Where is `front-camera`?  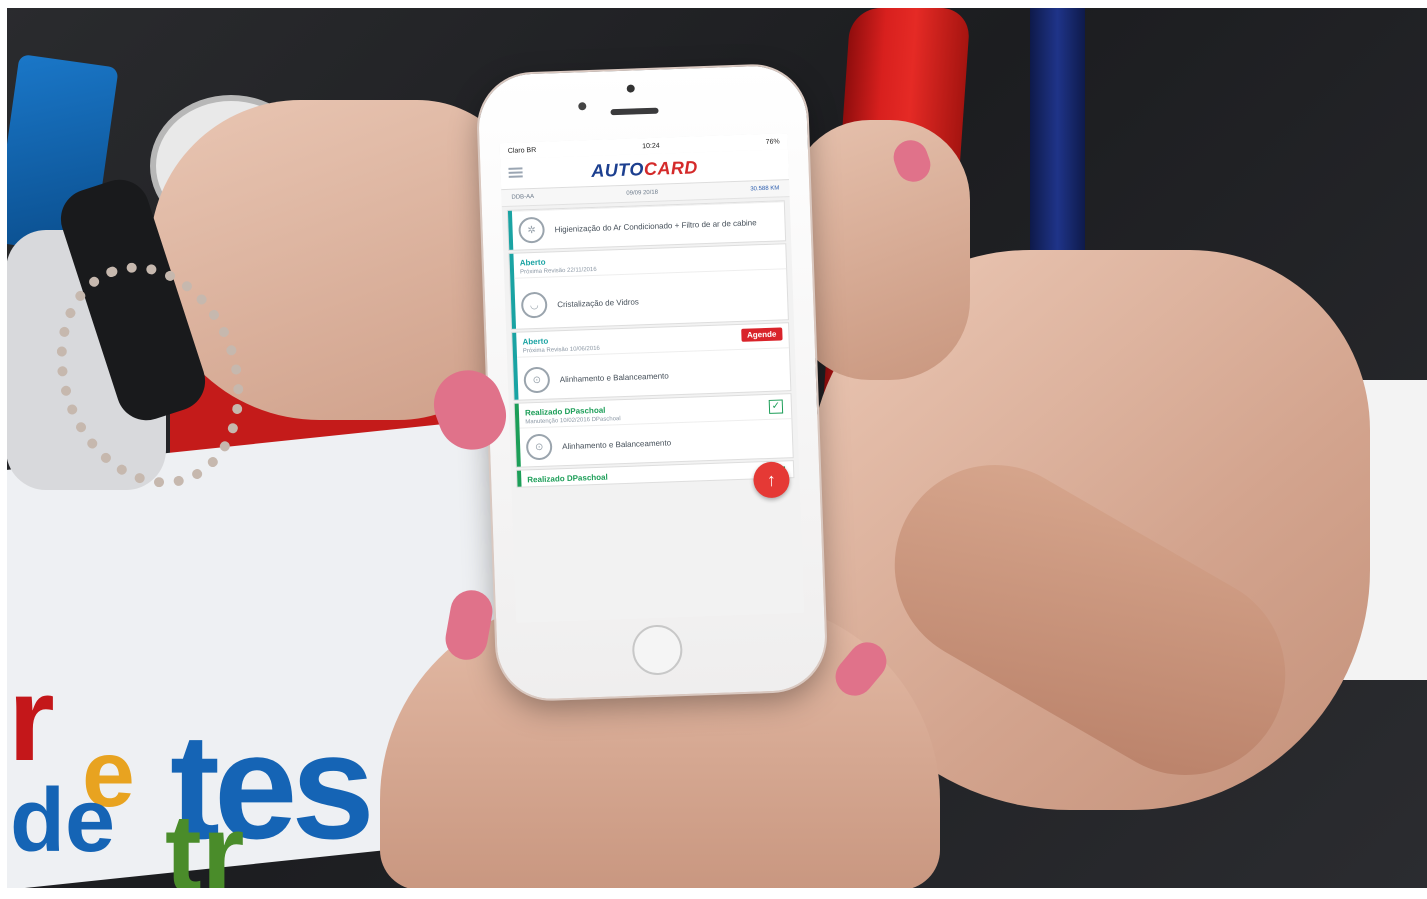
front-camera is located at coordinates (630, 88).